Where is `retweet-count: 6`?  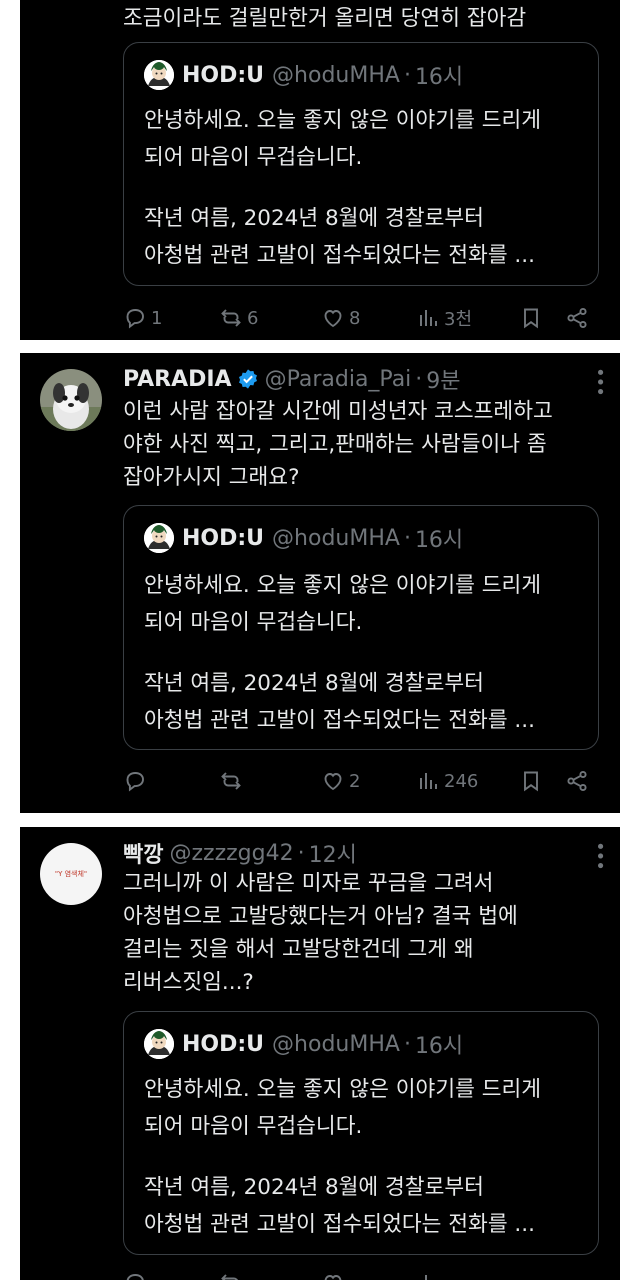 retweet-count: 6 is located at coordinates (253, 318).